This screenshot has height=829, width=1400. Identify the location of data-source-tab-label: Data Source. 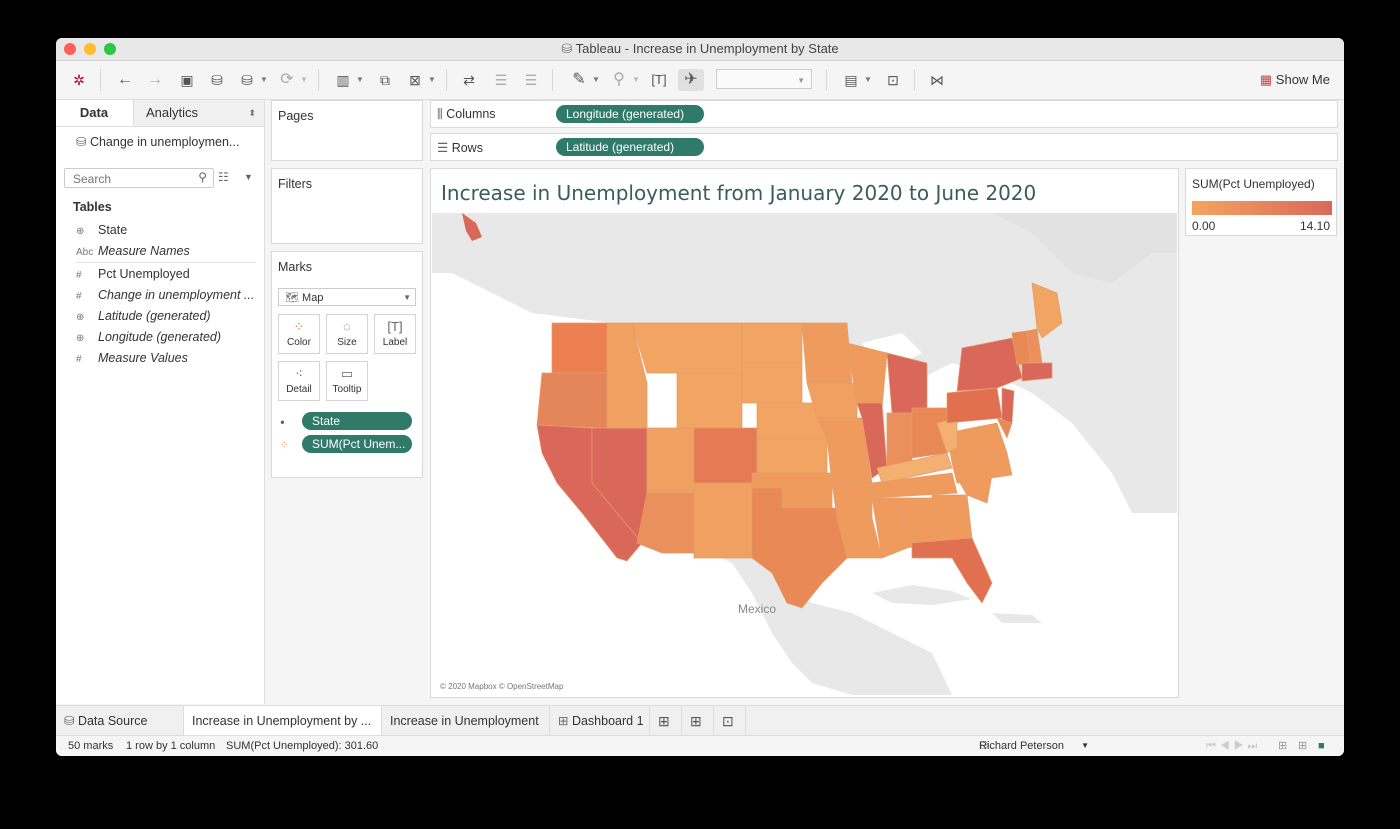
(112, 721).